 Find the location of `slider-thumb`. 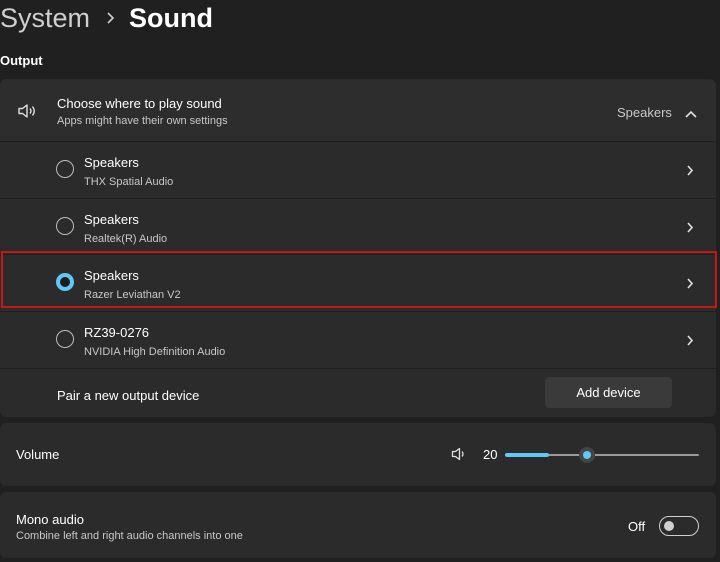

slider-thumb is located at coordinates (587, 455).